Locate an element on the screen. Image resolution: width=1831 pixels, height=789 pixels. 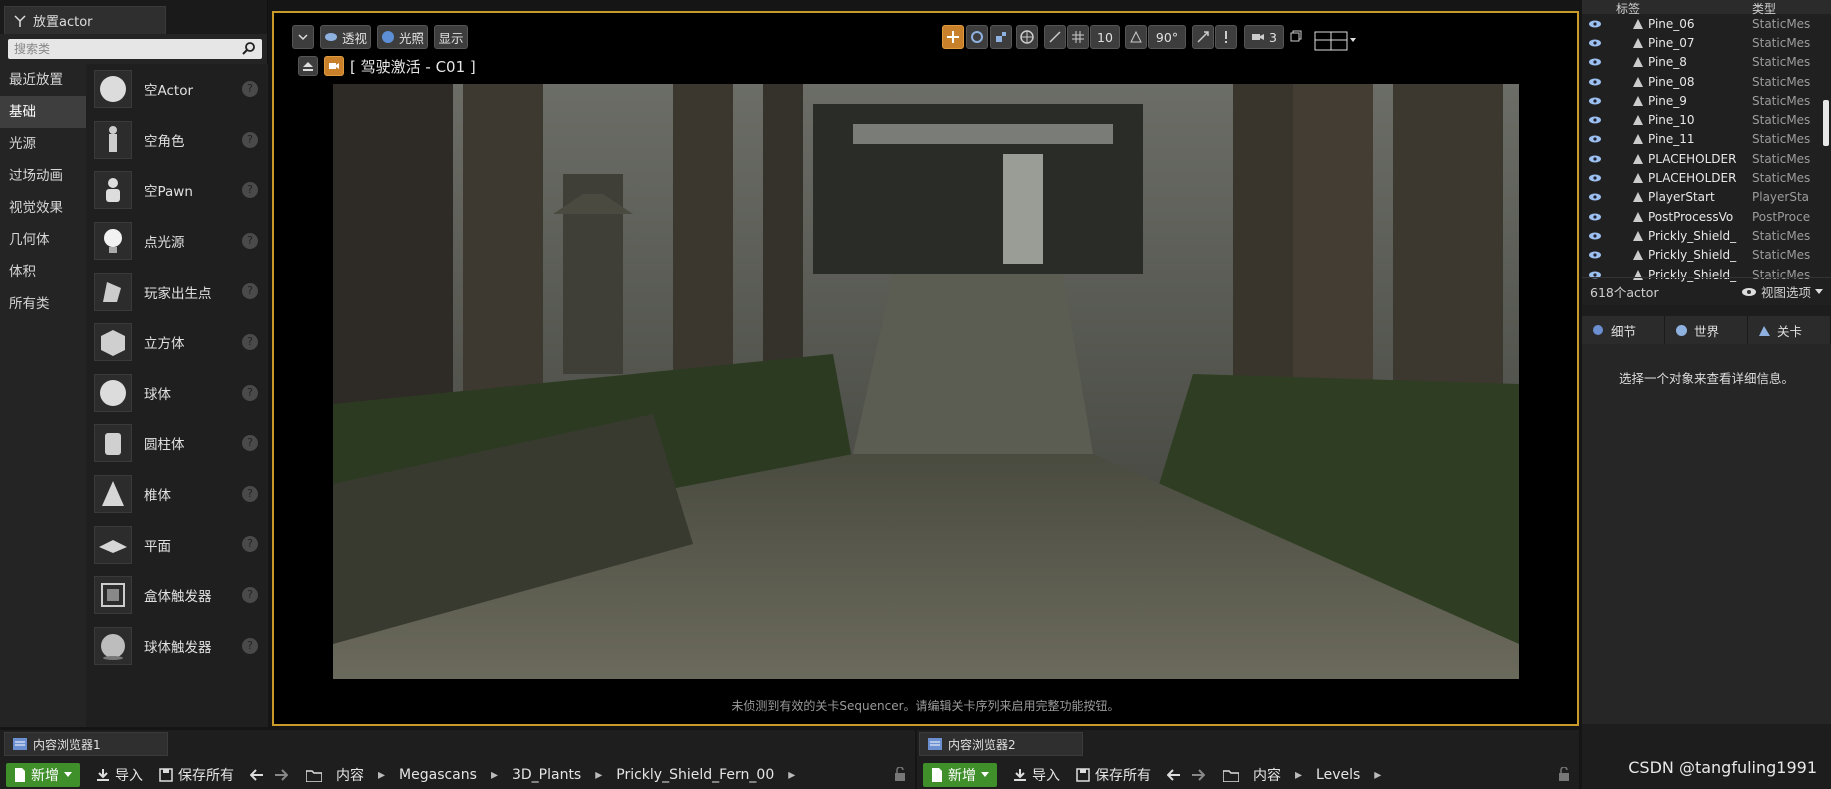
actor-item: 空Actor? is located at coordinates (177, 89).